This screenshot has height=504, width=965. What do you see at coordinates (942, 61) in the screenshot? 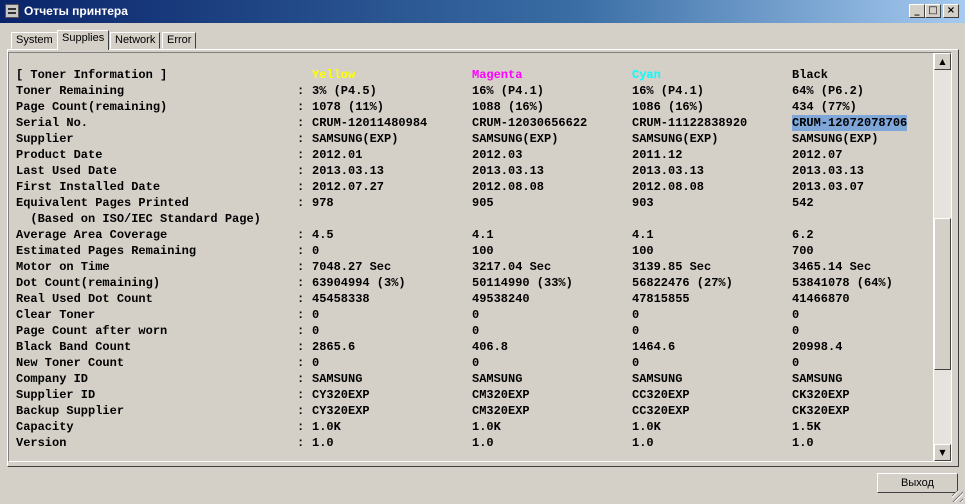
I see `scroll-up-button: ▲` at bounding box center [942, 61].